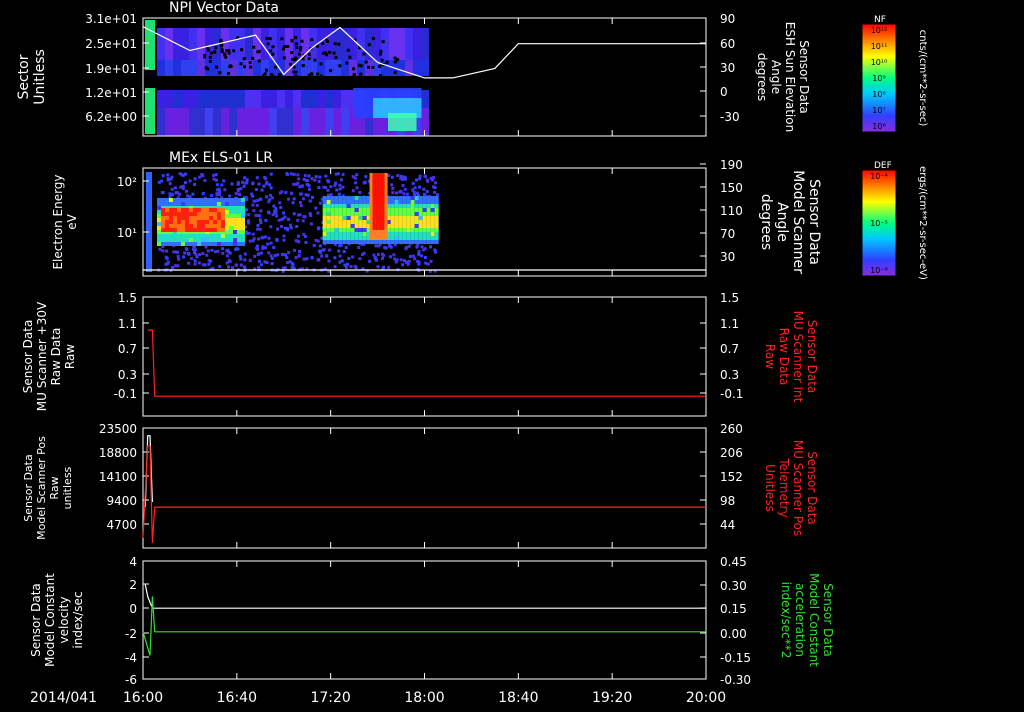 This screenshot has height=712, width=1024. I want to click on y2-tick-label: 0.3, so click(729, 375).